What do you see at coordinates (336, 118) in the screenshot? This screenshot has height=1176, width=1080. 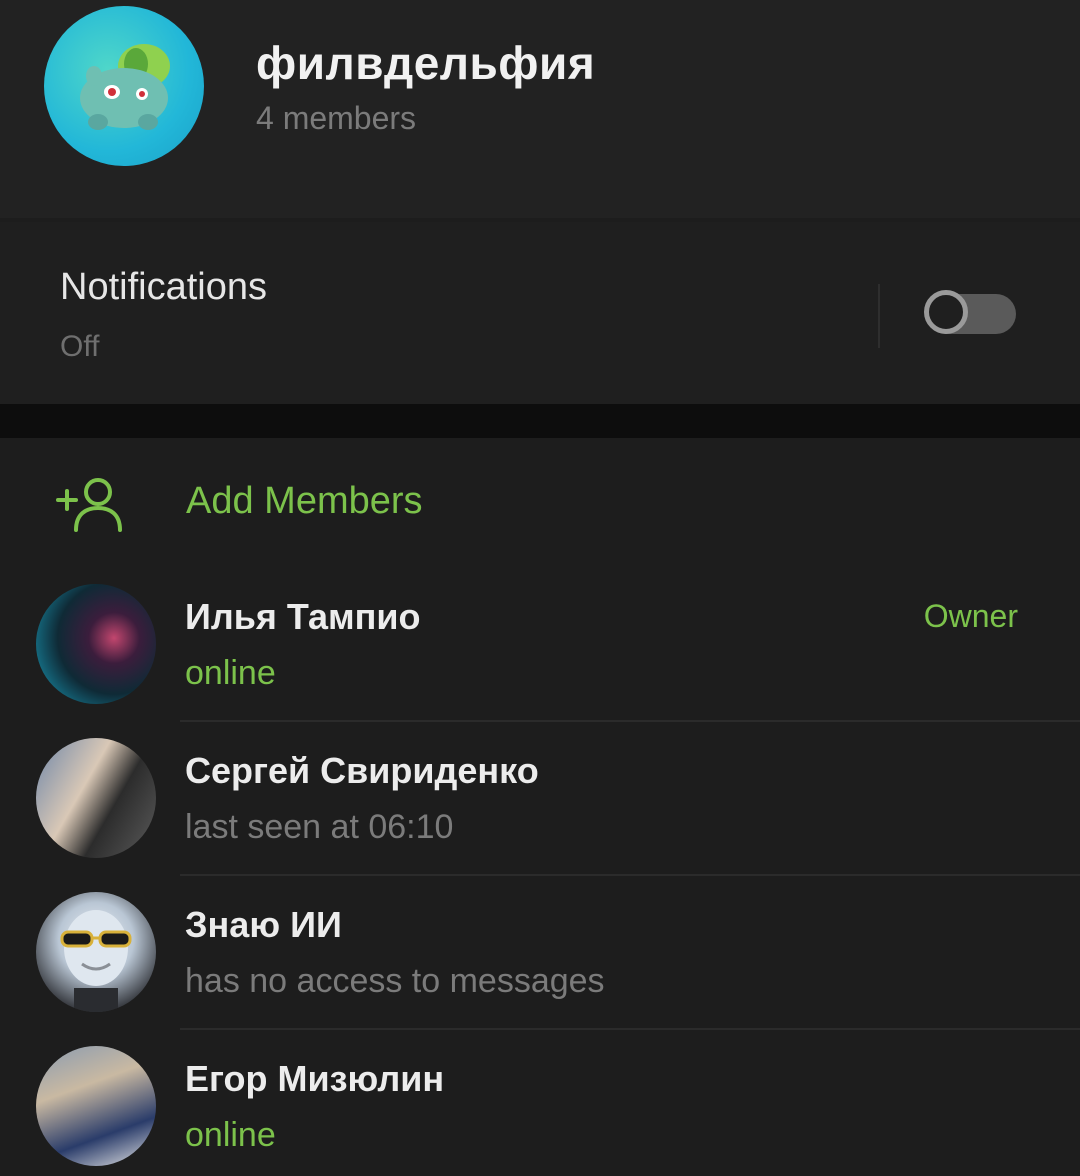 I see `members-count: 4 members` at bounding box center [336, 118].